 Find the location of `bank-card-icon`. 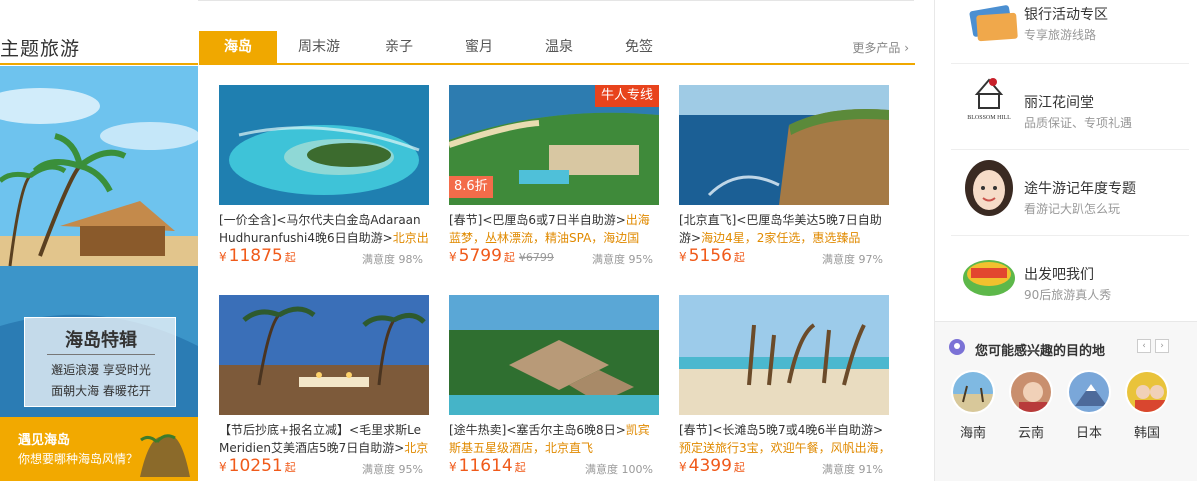

bank-card-icon is located at coordinates (993, 23).